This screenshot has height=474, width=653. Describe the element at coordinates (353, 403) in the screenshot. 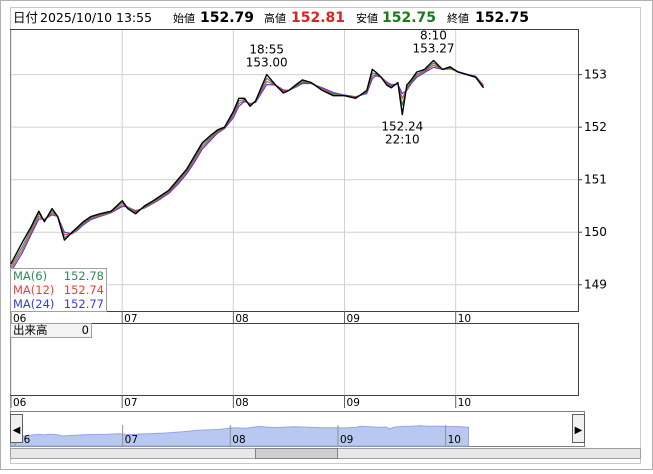

I see `x-tick-label: 09` at that location.